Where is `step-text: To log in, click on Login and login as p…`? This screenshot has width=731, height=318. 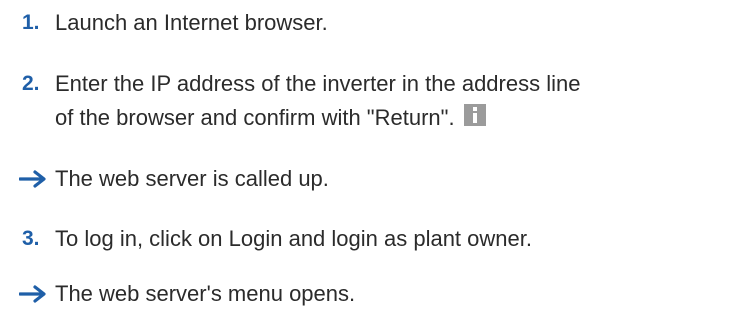 step-text: To log in, click on Login and login as p… is located at coordinates (293, 238).